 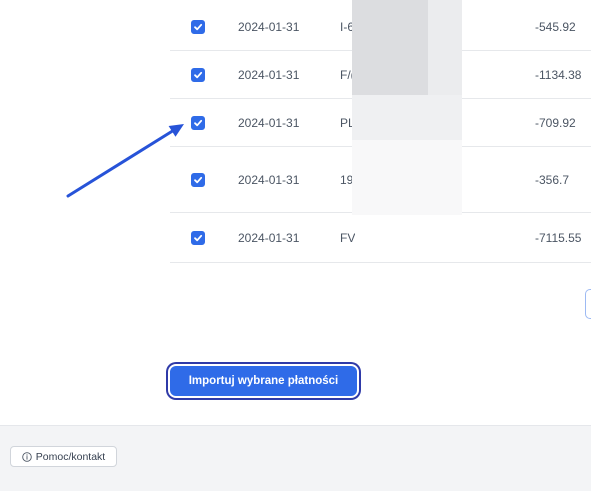 What do you see at coordinates (380, 75) in the screenshot?
I see `table-row: 2024-01-31 F/( -1134.38` at bounding box center [380, 75].